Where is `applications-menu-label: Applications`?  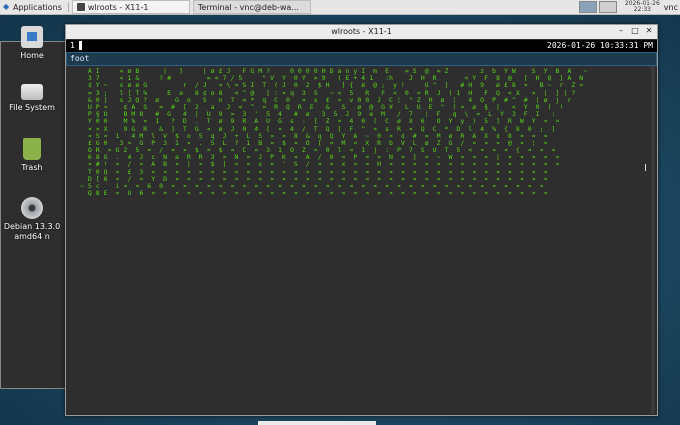 applications-menu-label: Applications is located at coordinates (37, 7).